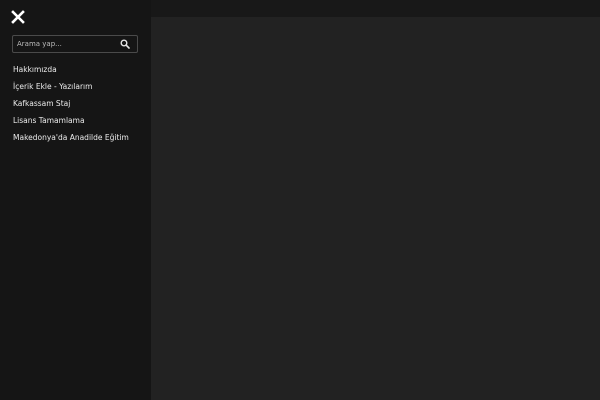  Describe the element at coordinates (71, 86) in the screenshot. I see `nav-item-icerik-ekle: İçerik Ekle - Yazılarım` at that location.